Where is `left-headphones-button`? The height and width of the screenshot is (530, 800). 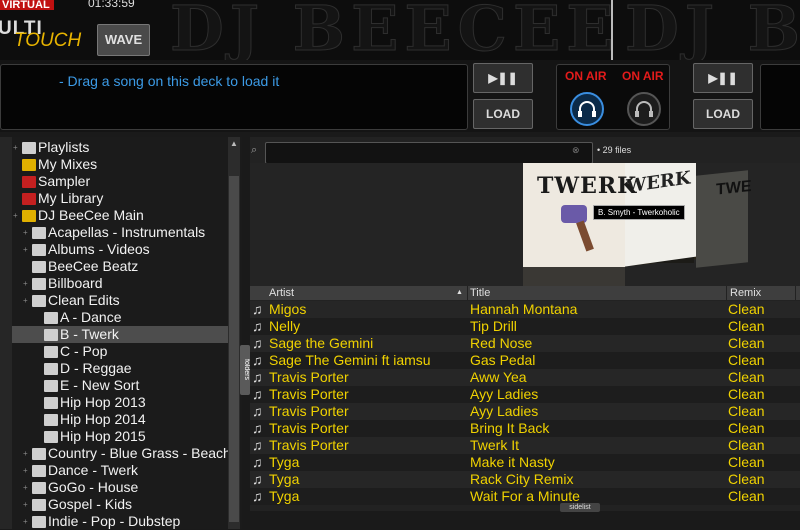 left-headphones-button is located at coordinates (587, 109).